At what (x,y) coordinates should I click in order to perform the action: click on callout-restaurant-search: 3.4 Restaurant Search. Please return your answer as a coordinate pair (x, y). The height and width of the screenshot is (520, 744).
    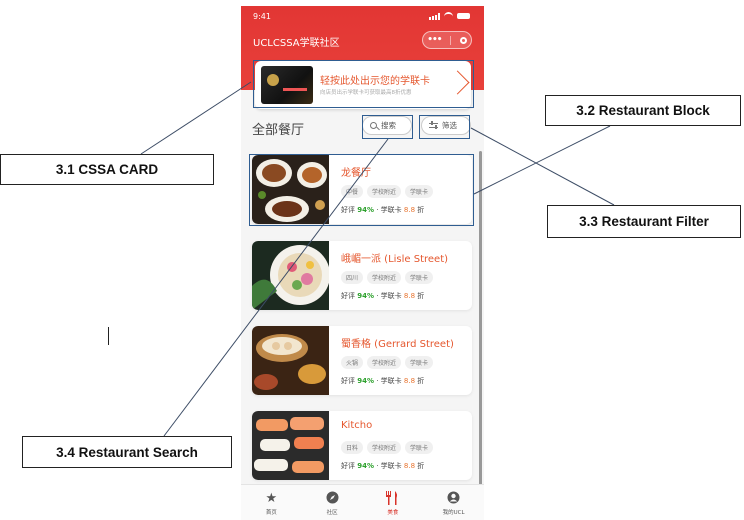
    Looking at the image, I should click on (127, 452).